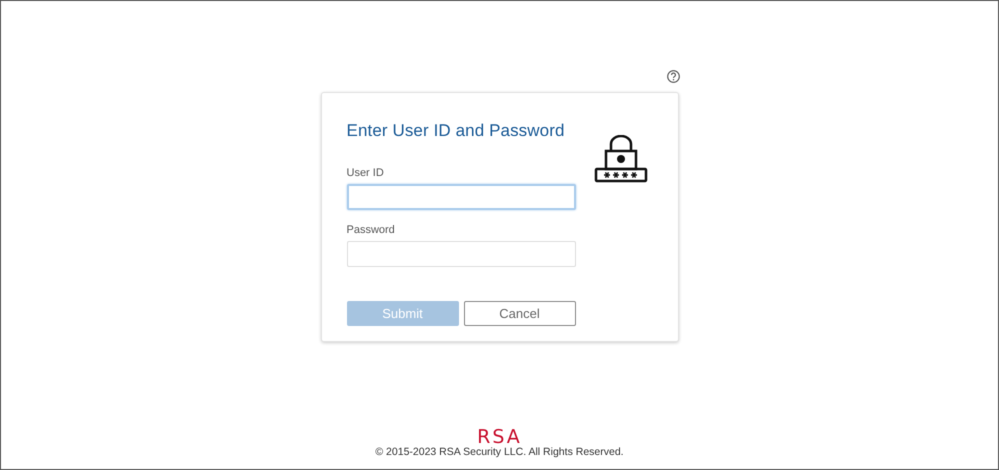 The width and height of the screenshot is (999, 470). Describe the element at coordinates (621, 159) in the screenshot. I see `padlock-icon` at that location.